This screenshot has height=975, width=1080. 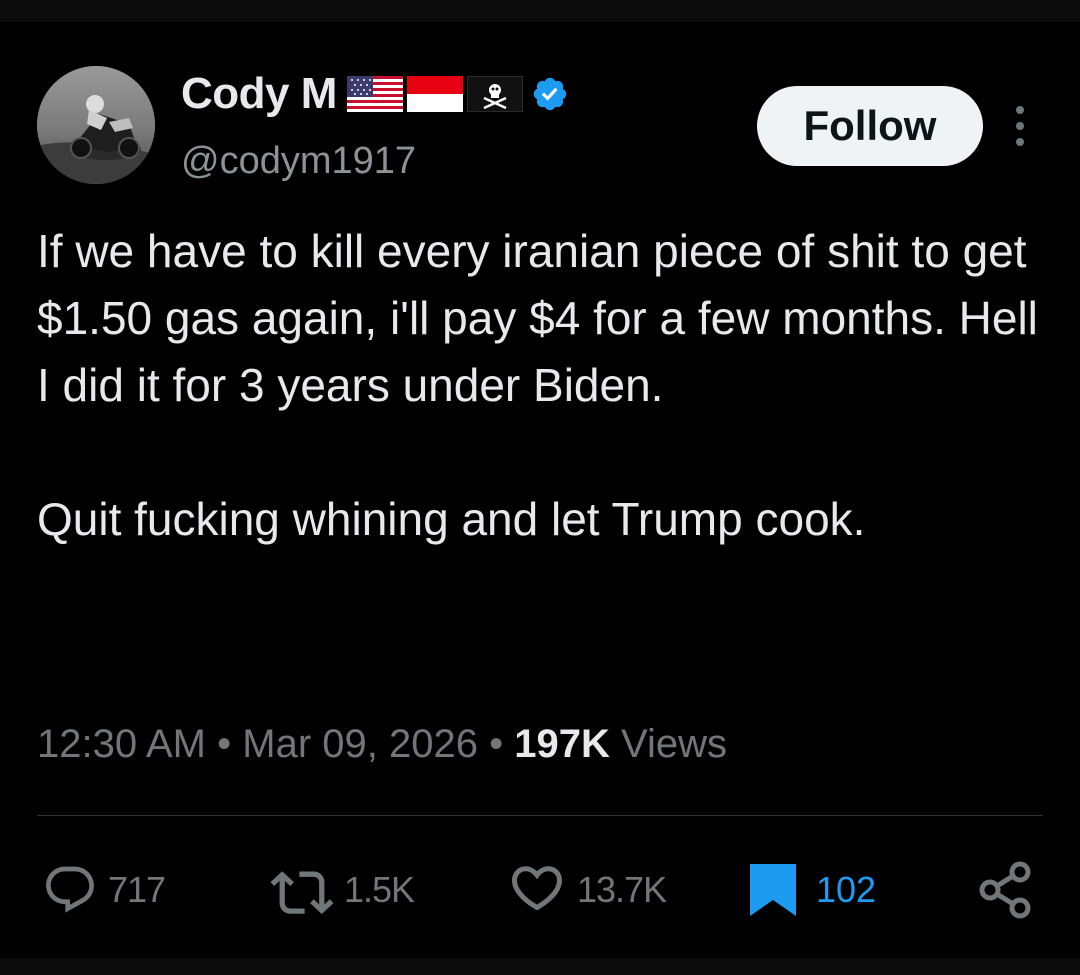 I want to click on follow-button: Follow, so click(x=870, y=126).